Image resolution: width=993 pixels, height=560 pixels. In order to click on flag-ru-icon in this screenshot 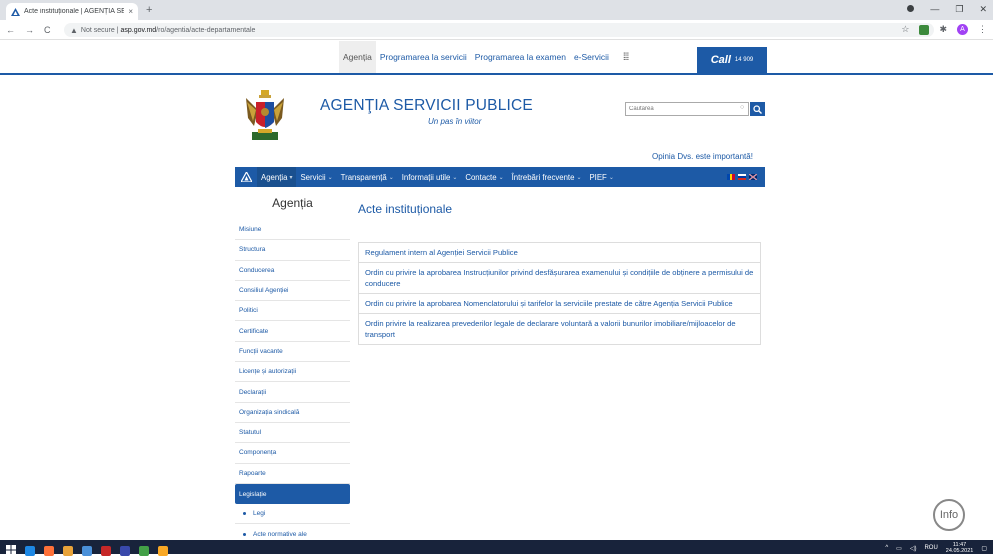, I will do `click(742, 177)`.